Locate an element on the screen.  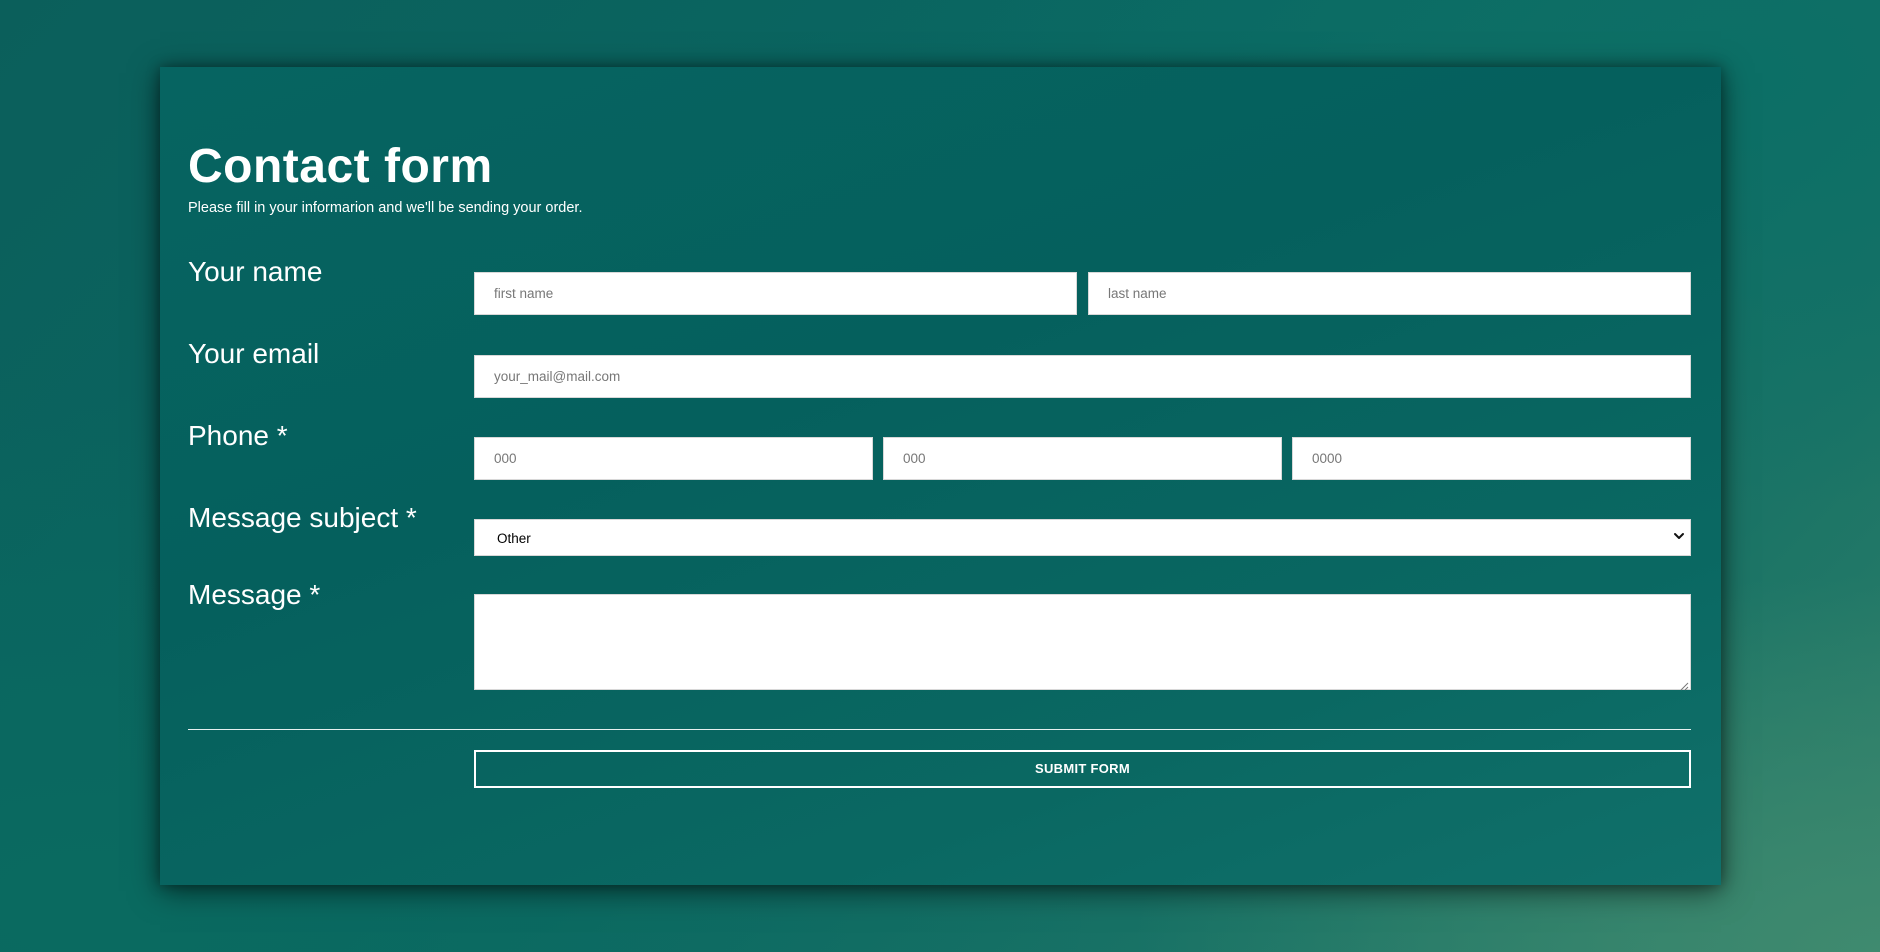
last-name-input is located at coordinates (1389, 293).